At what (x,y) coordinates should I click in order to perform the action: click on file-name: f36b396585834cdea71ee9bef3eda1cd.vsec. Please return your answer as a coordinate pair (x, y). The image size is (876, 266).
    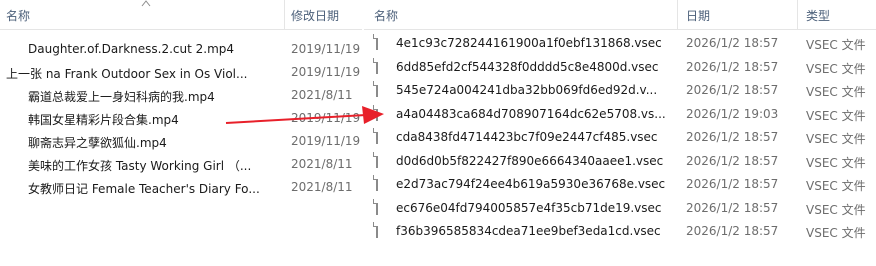
    Looking at the image, I should click on (536, 231).